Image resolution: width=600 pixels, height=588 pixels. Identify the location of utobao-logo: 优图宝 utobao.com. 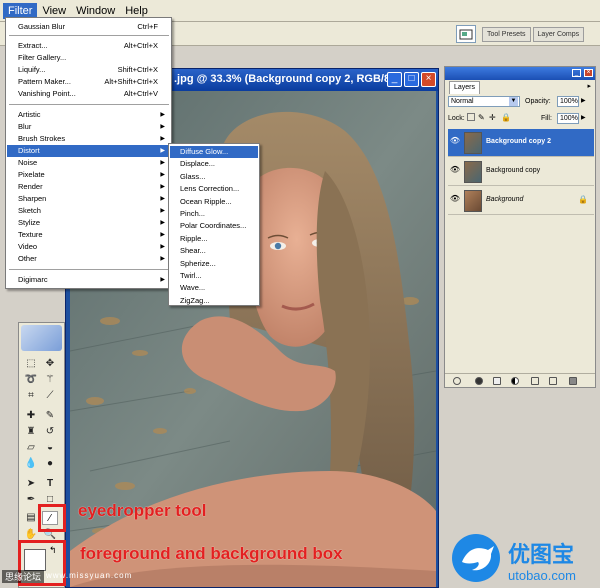
(523, 558).